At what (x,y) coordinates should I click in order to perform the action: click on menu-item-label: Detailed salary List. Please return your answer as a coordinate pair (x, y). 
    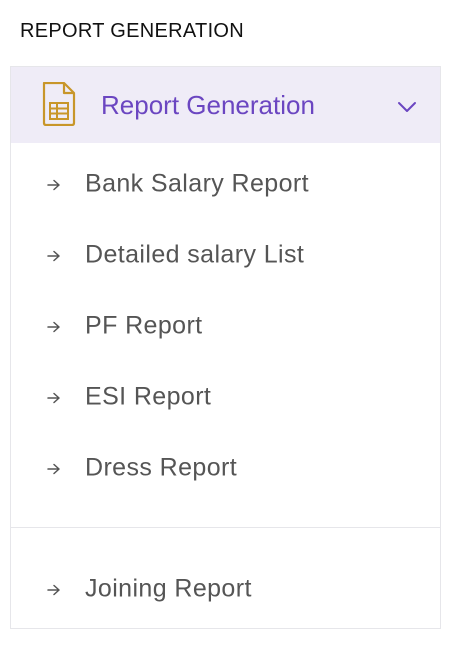
    Looking at the image, I should click on (195, 254).